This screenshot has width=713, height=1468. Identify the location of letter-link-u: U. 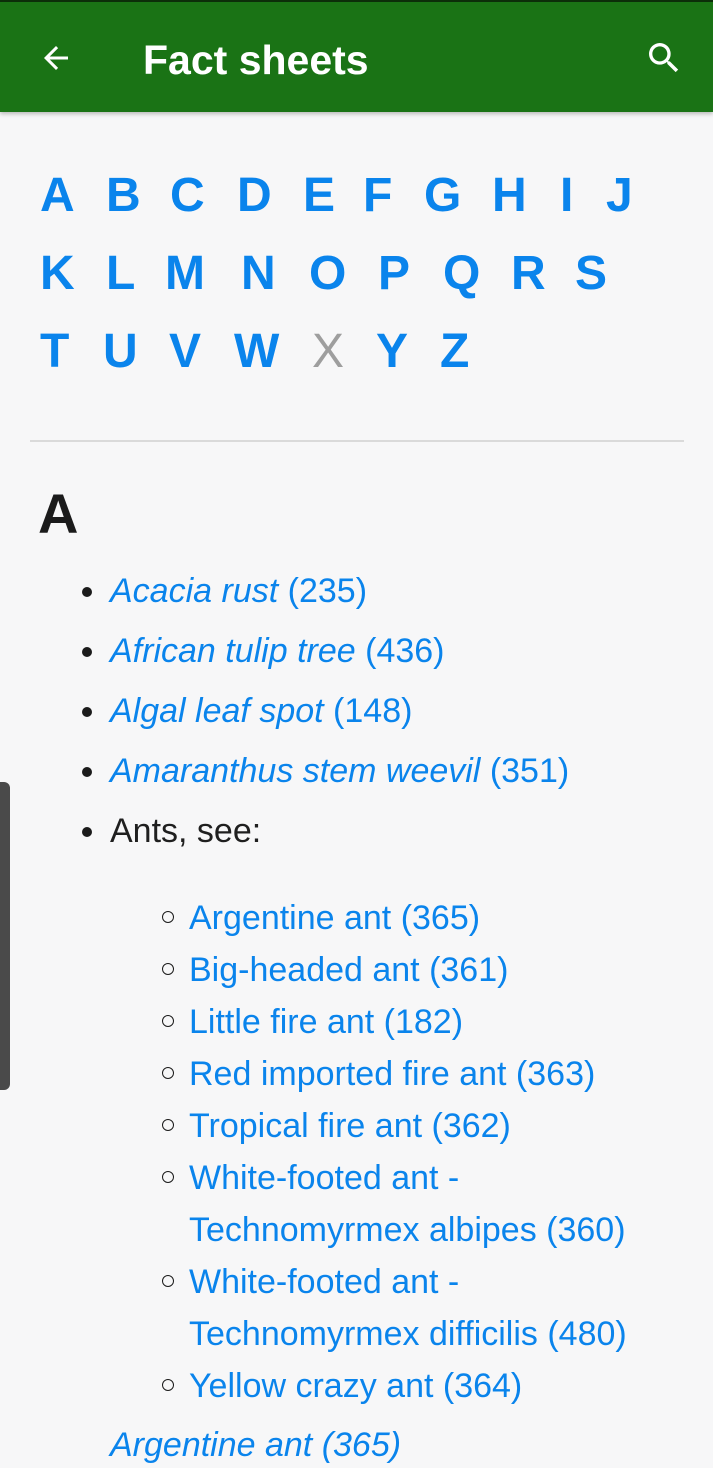
(120, 352).